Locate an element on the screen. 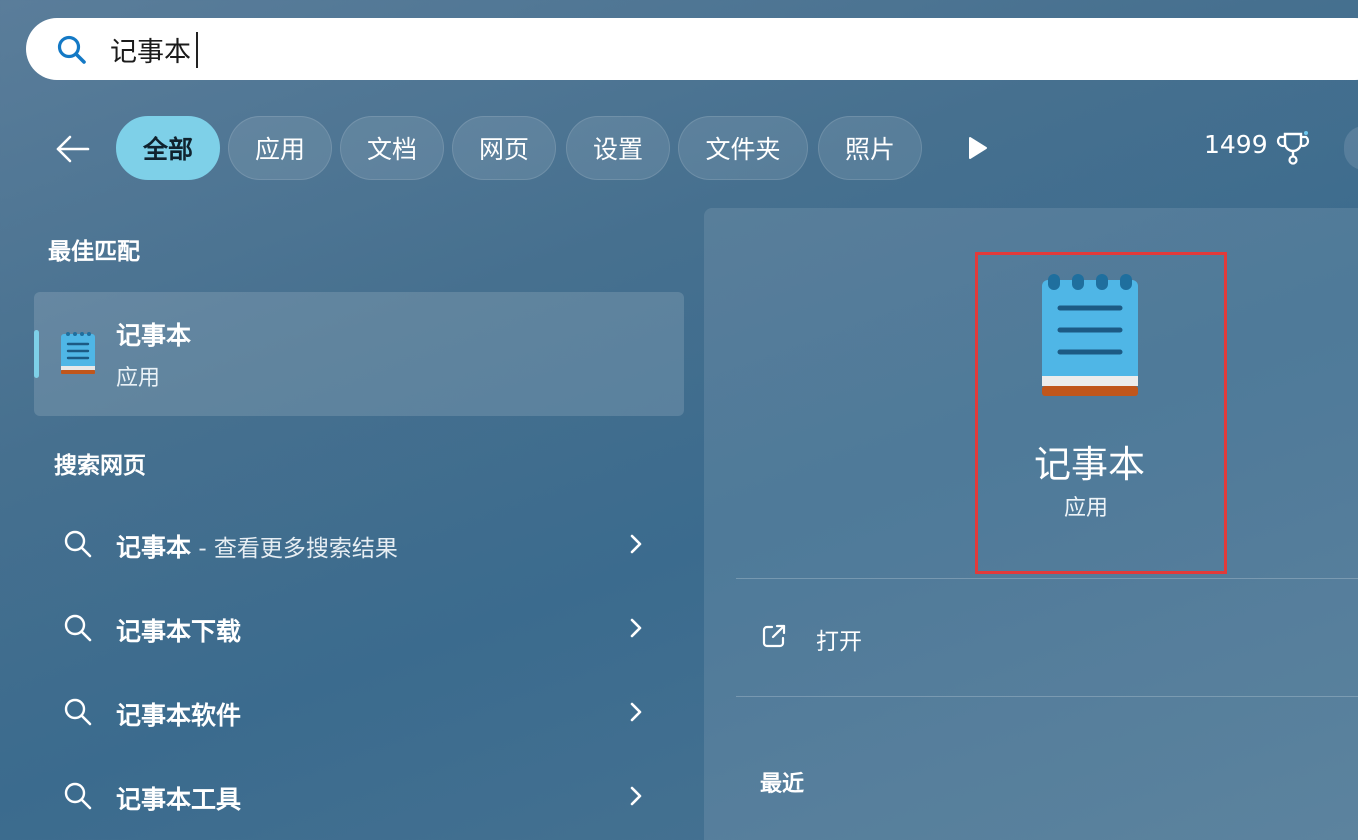 The height and width of the screenshot is (840, 1358). filter-row: 全部 应用 文档 网页 设置 文件夹 照片 1499 is located at coordinates (679, 148).